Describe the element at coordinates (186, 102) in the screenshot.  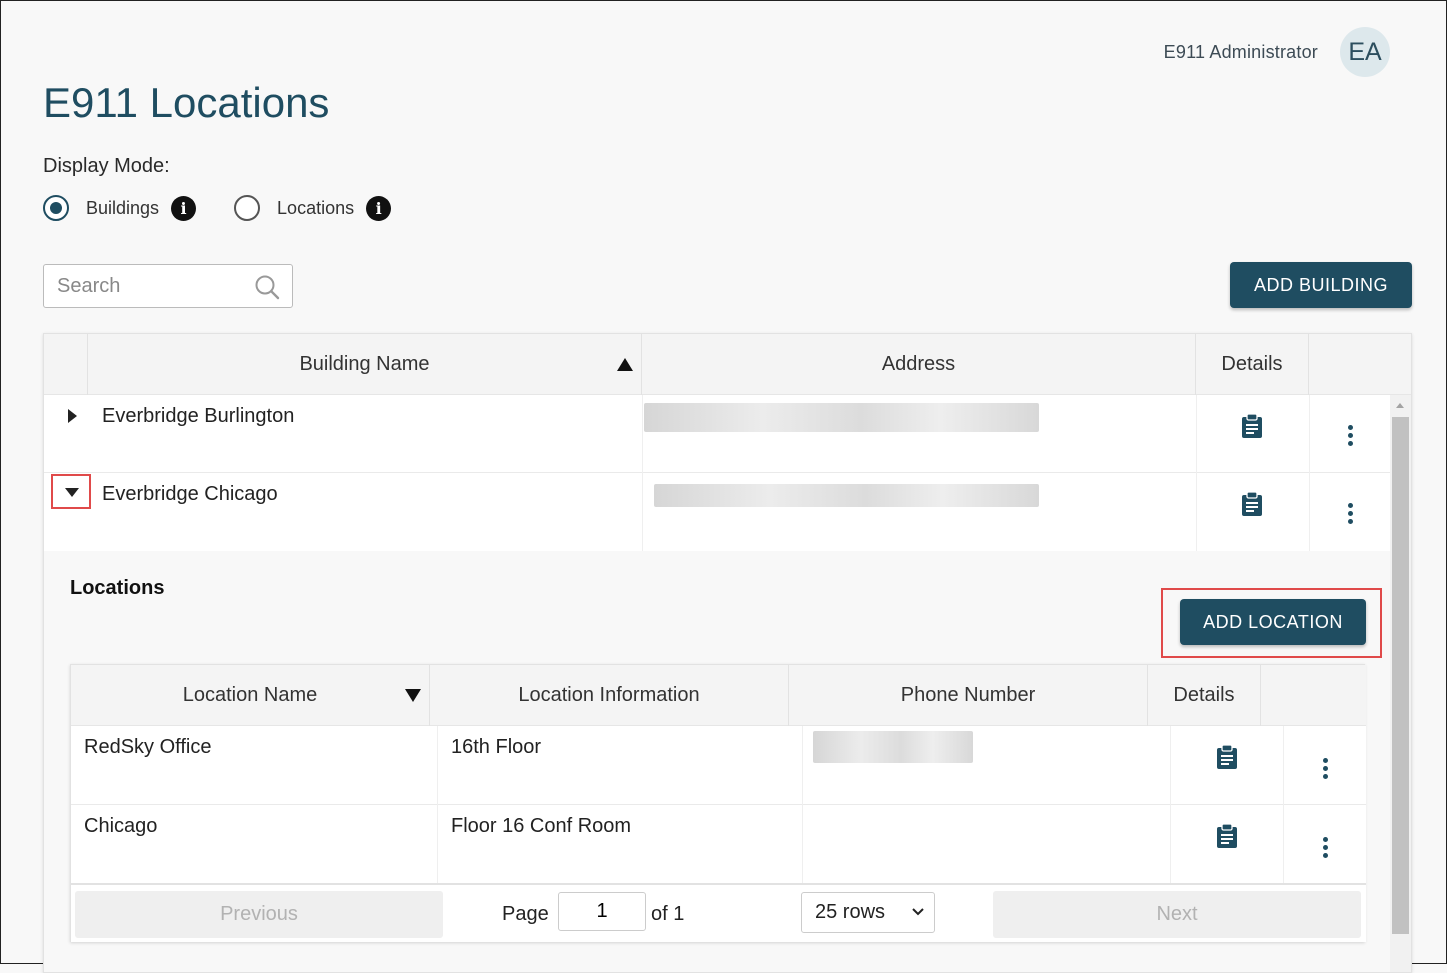
I see `page-title: E911 Locations` at that location.